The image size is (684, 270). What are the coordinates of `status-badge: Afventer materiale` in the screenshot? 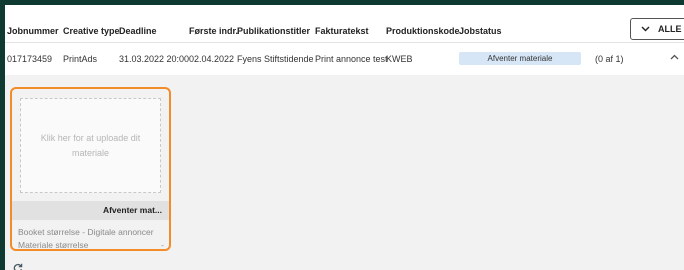 It's located at (520, 58).